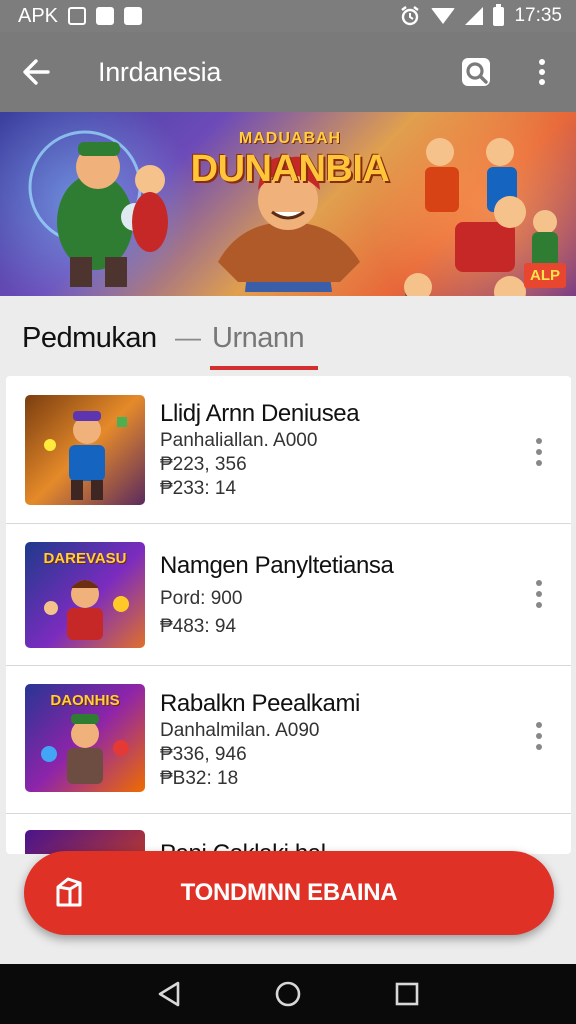 This screenshot has height=1024, width=576. What do you see at coordinates (198, 626) in the screenshot?
I see `game-price: ₱483: 94` at bounding box center [198, 626].